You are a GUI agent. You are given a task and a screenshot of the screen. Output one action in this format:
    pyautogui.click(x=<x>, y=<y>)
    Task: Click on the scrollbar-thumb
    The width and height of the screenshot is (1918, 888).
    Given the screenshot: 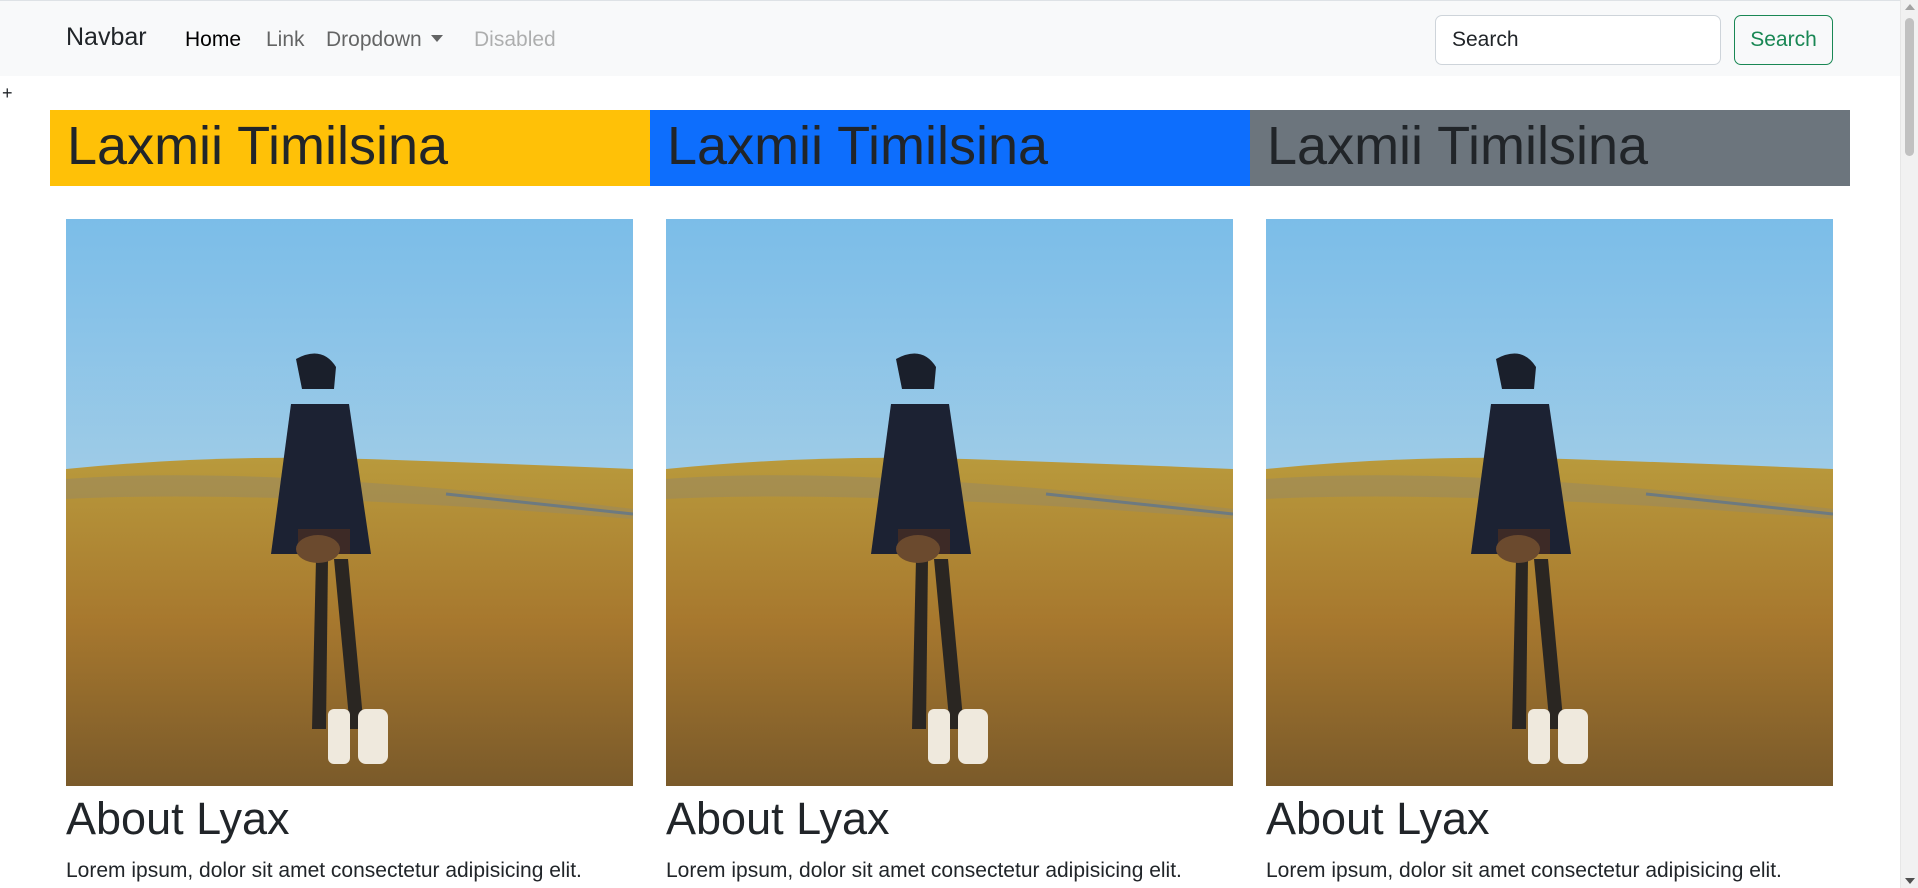 What is the action you would take?
    pyautogui.click(x=1909, y=87)
    